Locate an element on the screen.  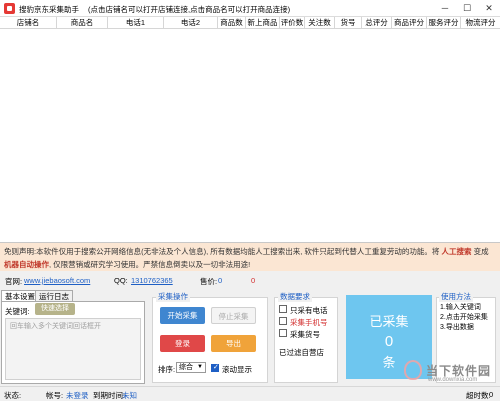
qq-link: 1310762365 is located at coordinates (152, 280).